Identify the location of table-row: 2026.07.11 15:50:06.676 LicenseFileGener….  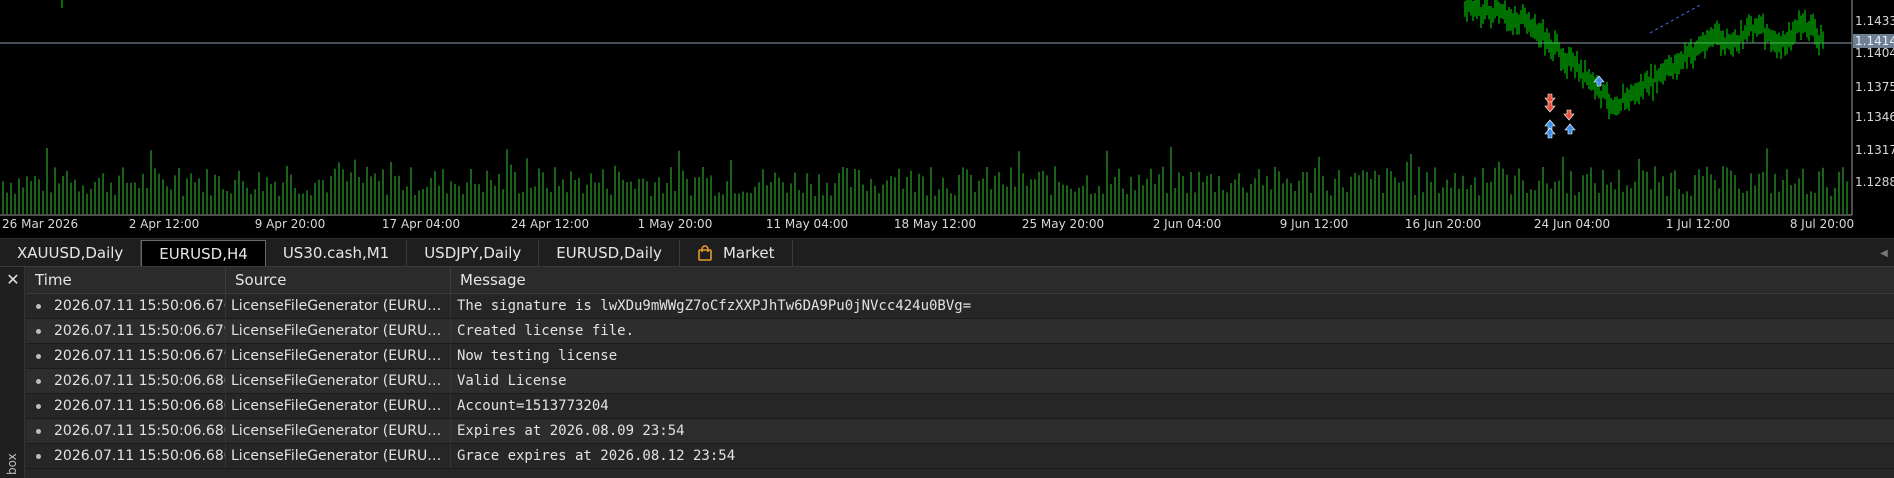
(960, 306).